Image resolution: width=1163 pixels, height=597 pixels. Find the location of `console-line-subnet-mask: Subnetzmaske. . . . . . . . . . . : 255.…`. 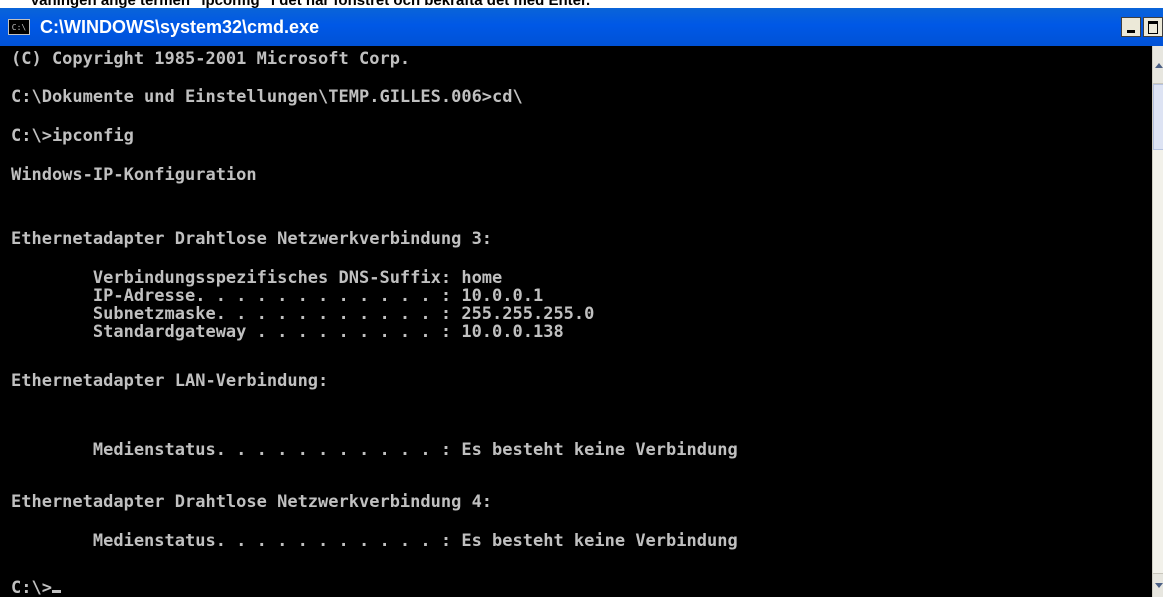

console-line-subnet-mask: Subnetzmaske. . . . . . . . . . . : 255.… is located at coordinates (303, 314).